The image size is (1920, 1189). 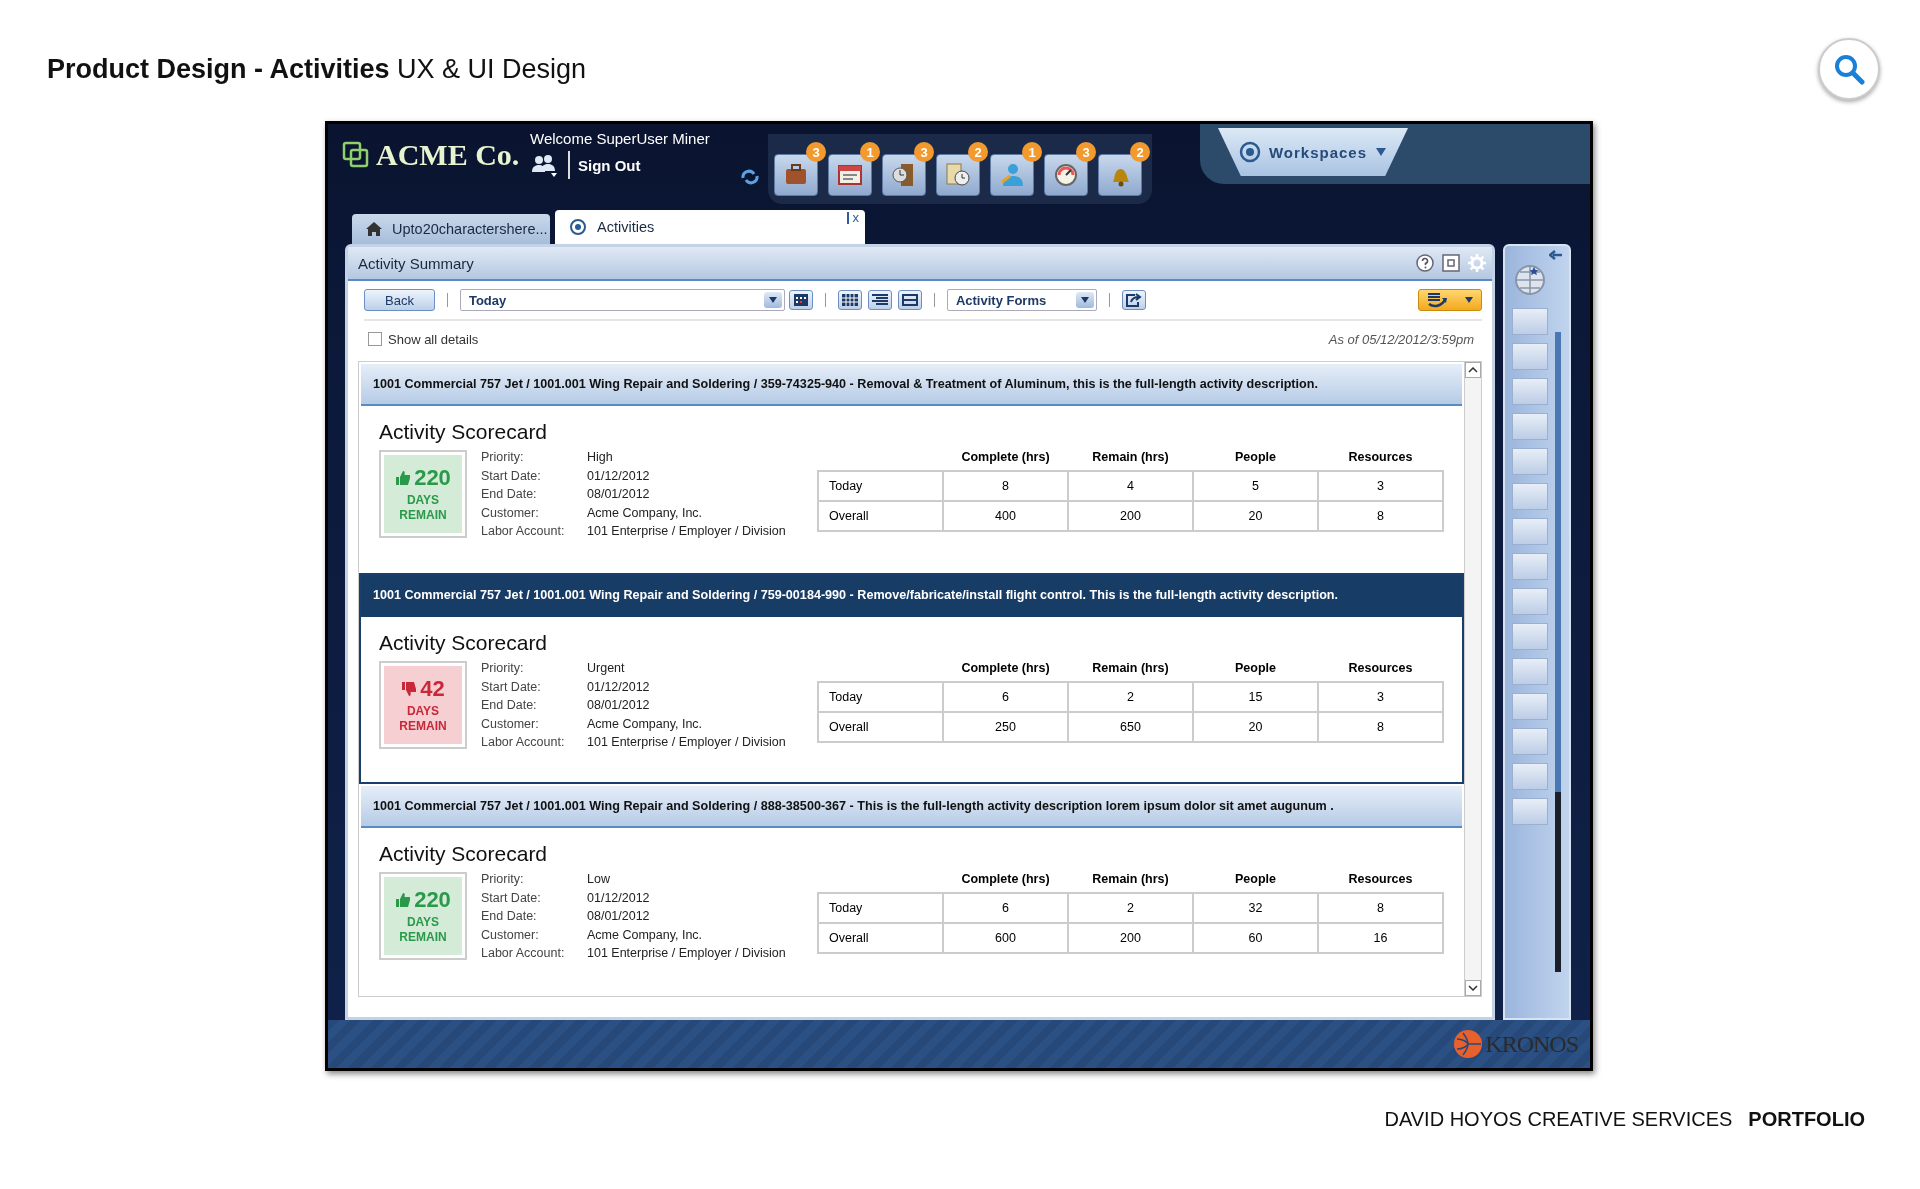 I want to click on globe-icon, so click(x=1530, y=280).